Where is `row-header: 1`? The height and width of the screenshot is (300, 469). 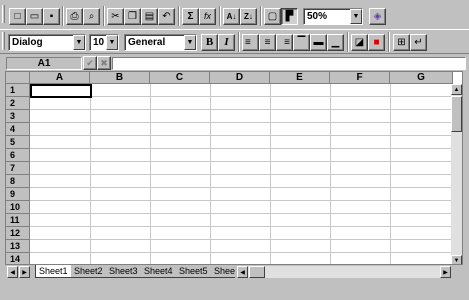
row-header: 1 is located at coordinates (18, 90).